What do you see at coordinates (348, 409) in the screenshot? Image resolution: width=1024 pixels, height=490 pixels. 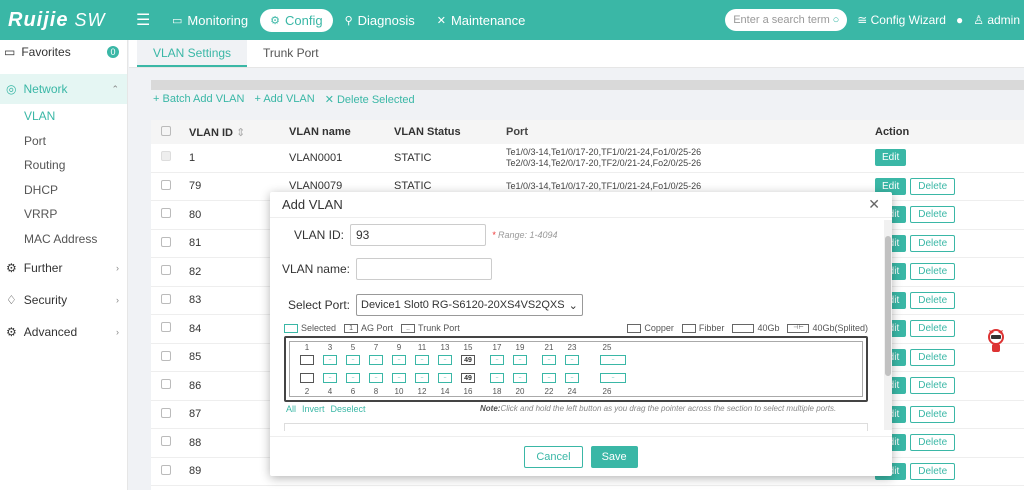 I see `deselect-link: Deselect` at bounding box center [348, 409].